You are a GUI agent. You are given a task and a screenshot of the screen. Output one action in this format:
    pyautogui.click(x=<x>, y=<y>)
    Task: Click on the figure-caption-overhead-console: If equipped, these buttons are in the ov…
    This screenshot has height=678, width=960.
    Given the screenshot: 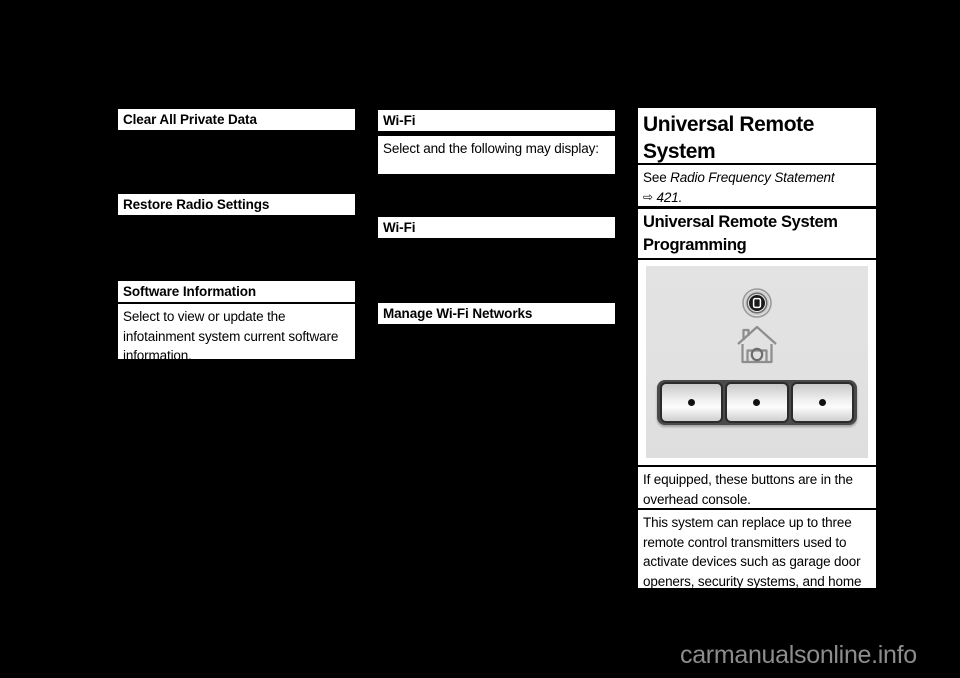 What is the action you would take?
    pyautogui.click(x=757, y=487)
    